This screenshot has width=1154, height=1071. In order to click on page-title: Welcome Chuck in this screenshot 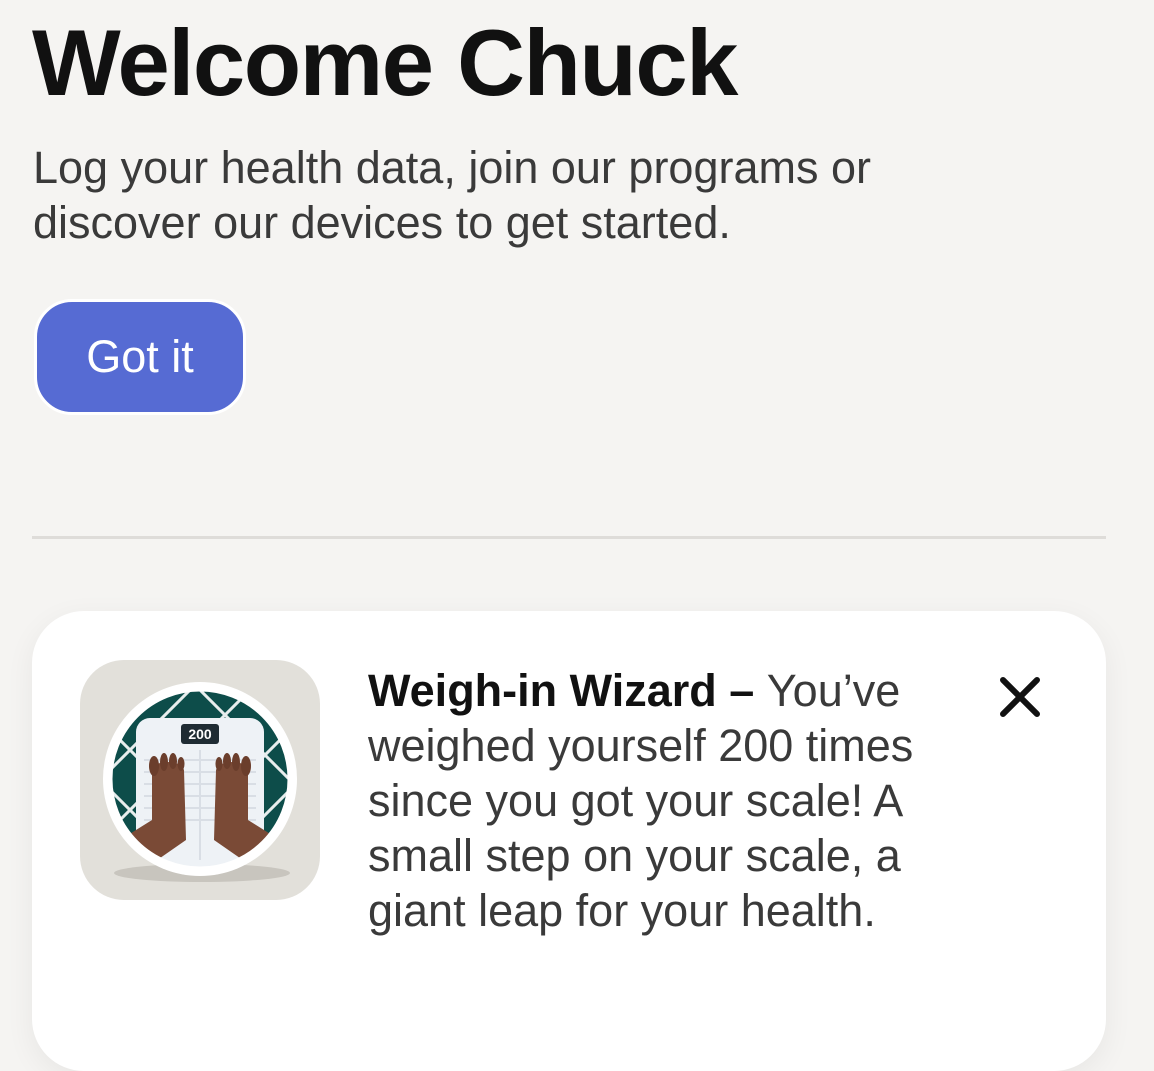, I will do `click(385, 62)`.